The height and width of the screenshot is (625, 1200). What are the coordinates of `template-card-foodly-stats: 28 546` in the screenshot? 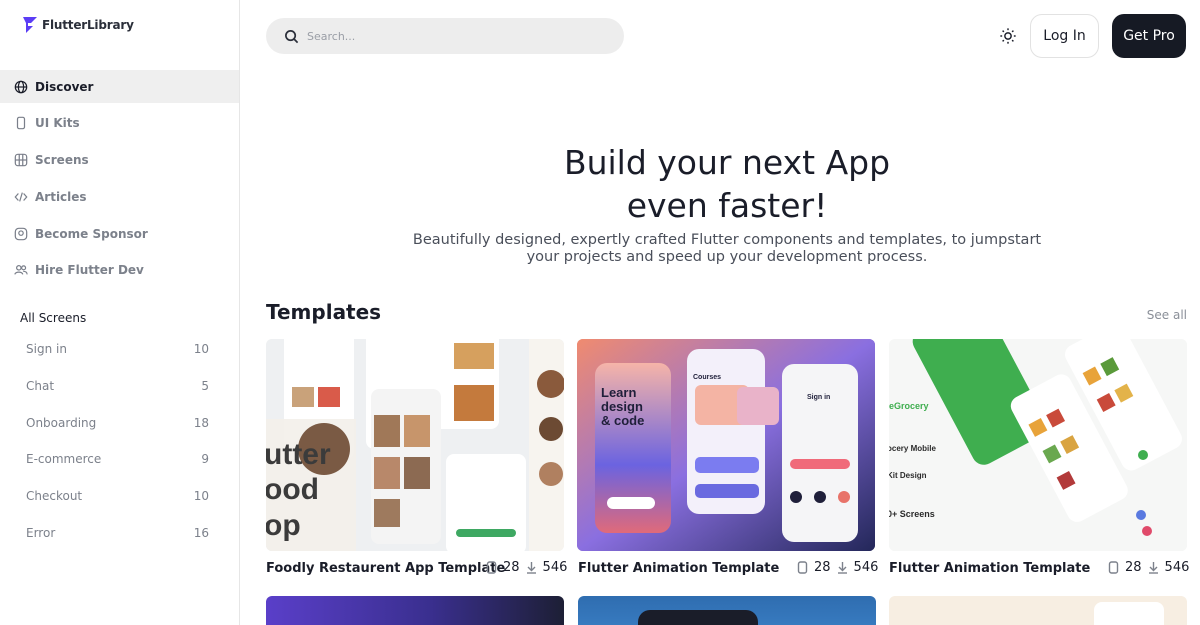 It's located at (526, 567).